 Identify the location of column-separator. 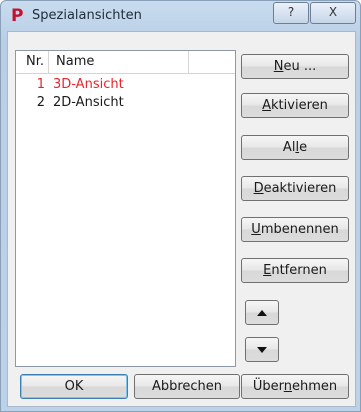
(188, 62).